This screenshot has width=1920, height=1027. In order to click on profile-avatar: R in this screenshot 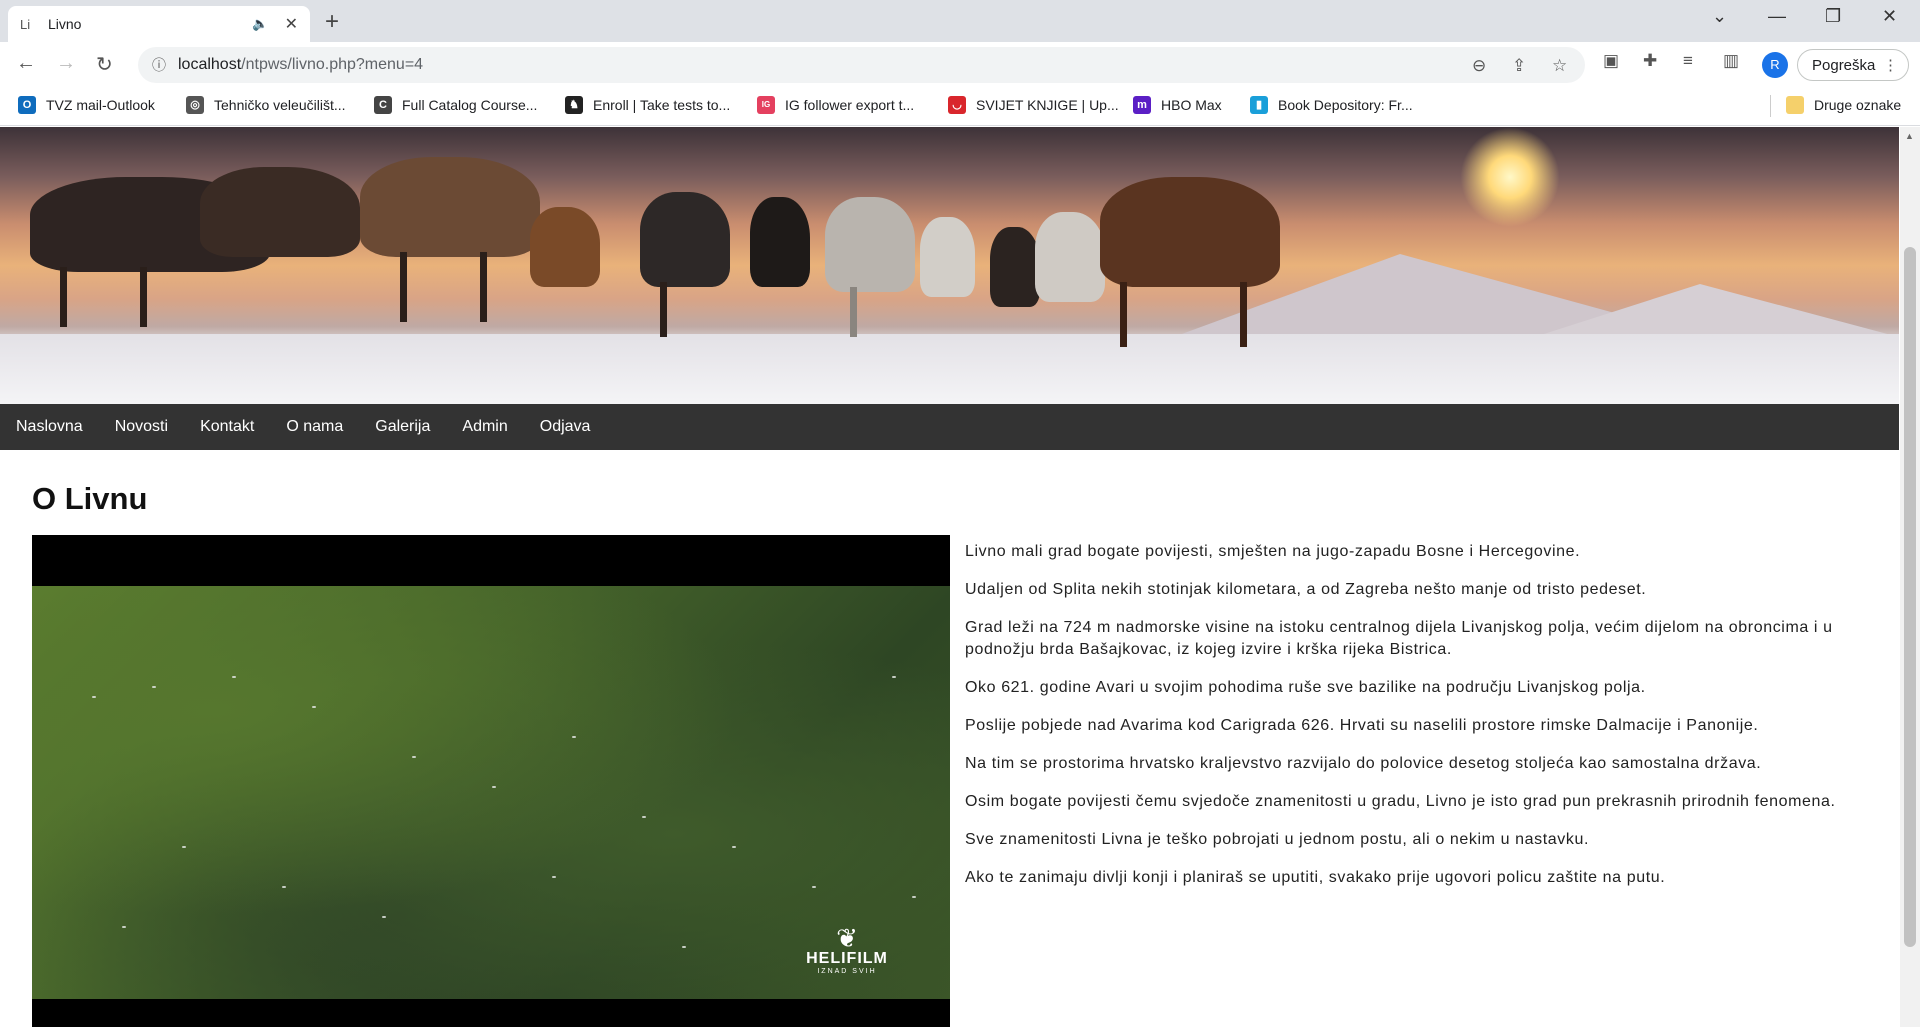, I will do `click(1775, 65)`.